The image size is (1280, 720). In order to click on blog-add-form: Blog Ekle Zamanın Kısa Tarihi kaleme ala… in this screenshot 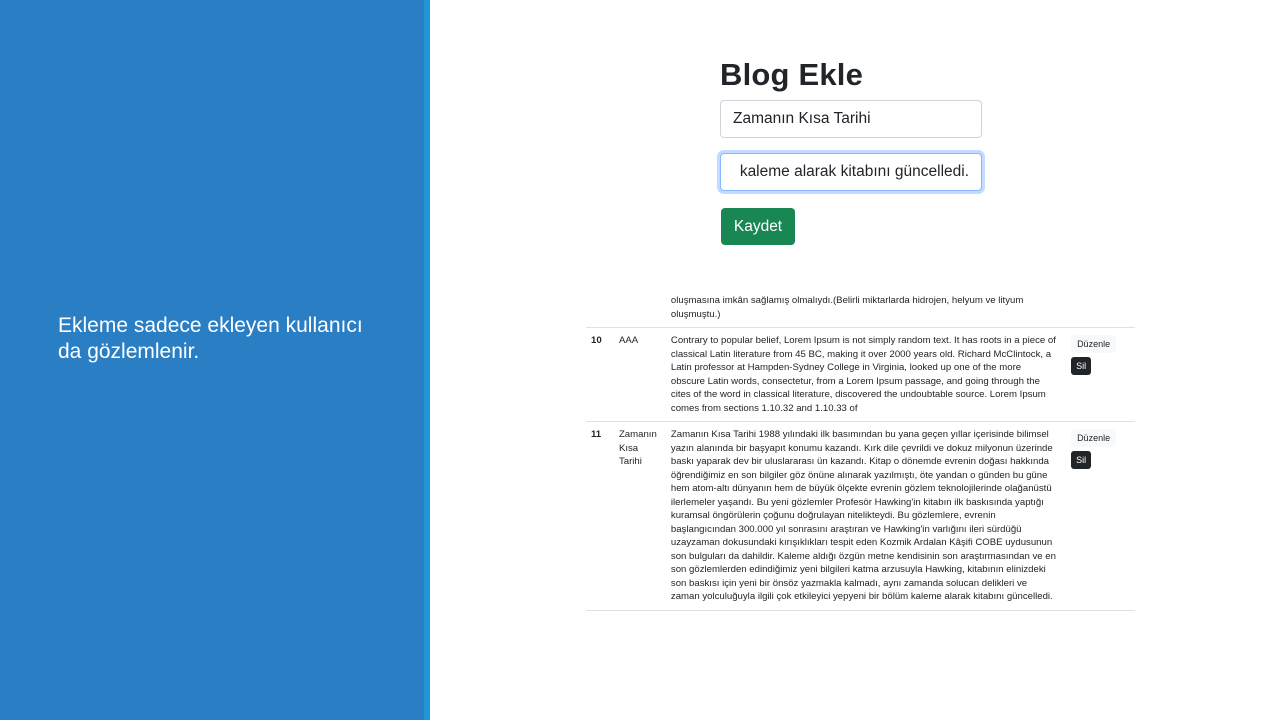, I will do `click(852, 150)`.